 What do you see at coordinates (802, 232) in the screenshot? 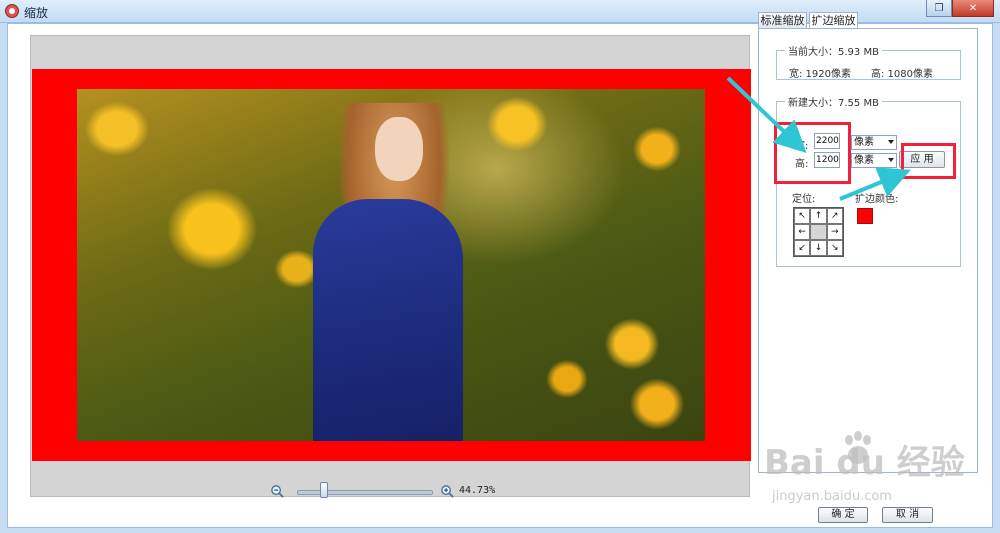
I see `anchor-left: ←` at bounding box center [802, 232].